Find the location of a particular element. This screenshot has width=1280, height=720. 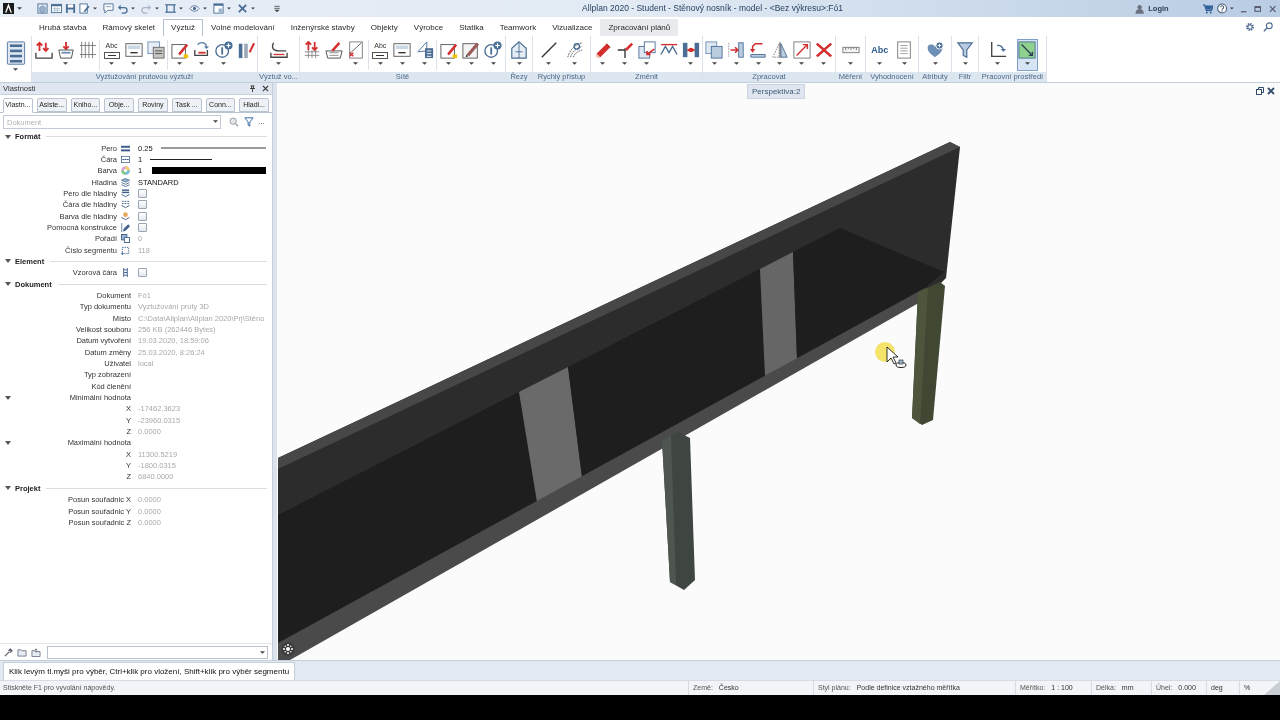

settings-icon is located at coordinates (1250, 26).